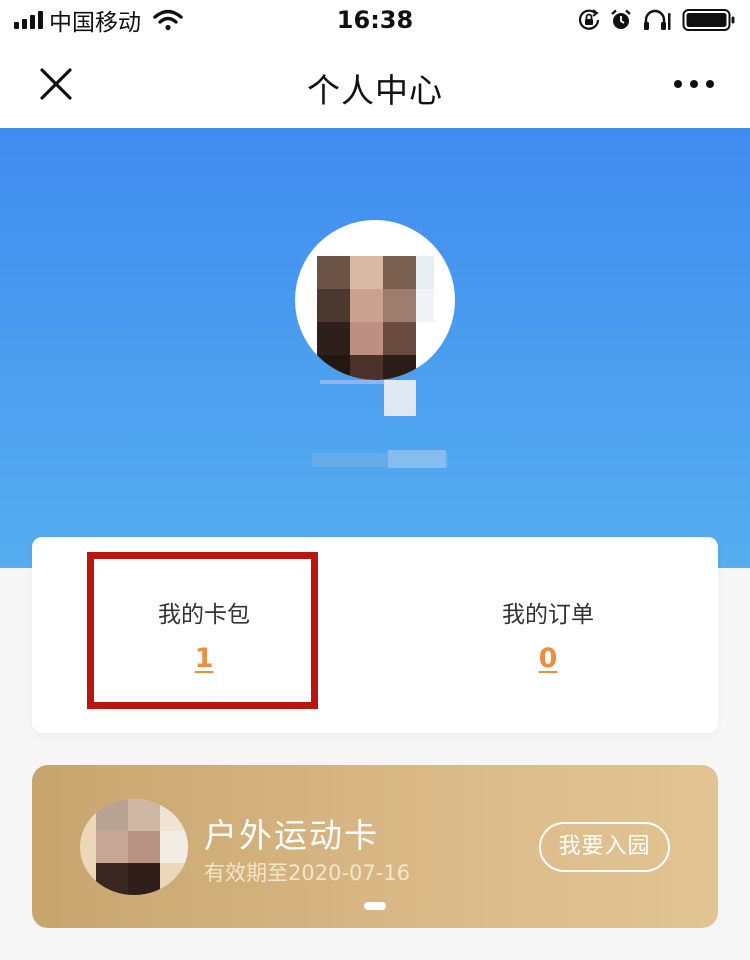 The image size is (750, 960). I want to click on highlight-box, so click(202, 630).